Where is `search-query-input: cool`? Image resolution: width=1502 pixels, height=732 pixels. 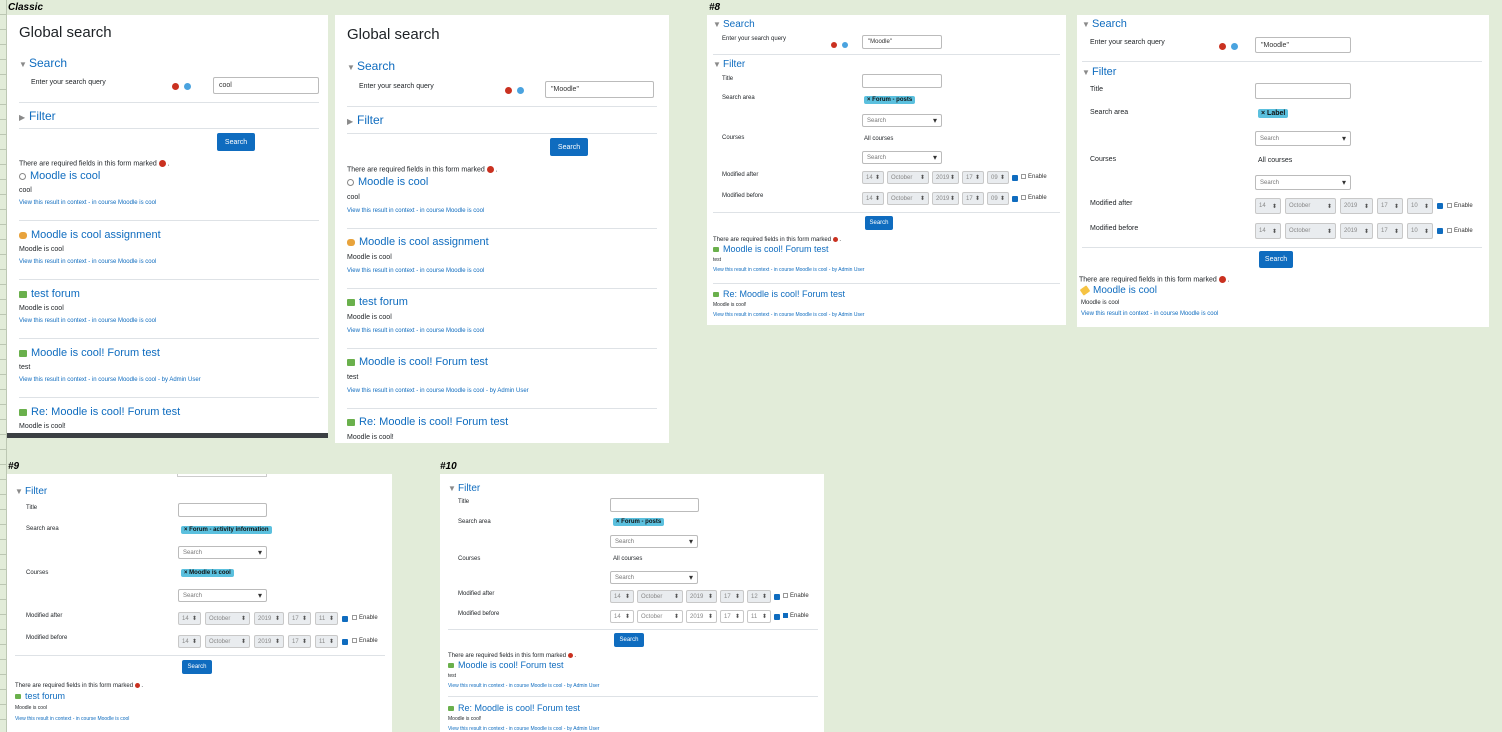
search-query-input: cool is located at coordinates (266, 85).